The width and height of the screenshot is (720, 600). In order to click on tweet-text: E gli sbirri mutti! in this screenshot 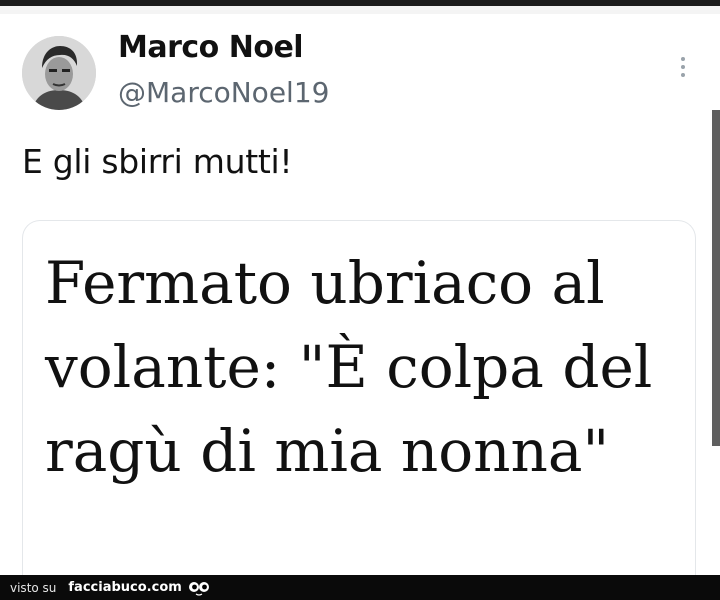, I will do `click(157, 161)`.